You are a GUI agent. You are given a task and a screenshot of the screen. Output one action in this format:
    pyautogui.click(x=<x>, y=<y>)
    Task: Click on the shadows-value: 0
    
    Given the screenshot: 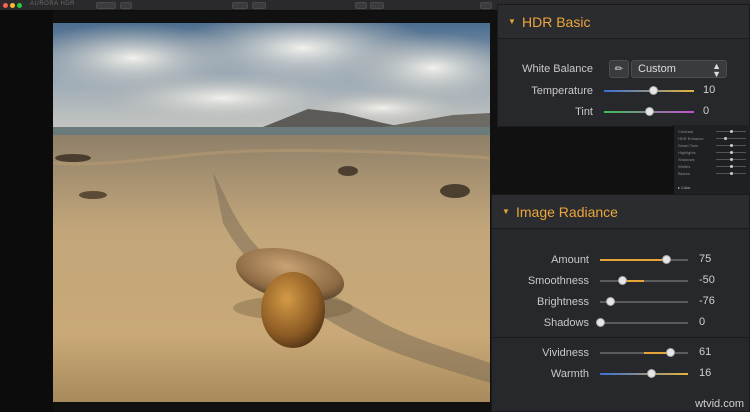 What is the action you would take?
    pyautogui.click(x=702, y=322)
    